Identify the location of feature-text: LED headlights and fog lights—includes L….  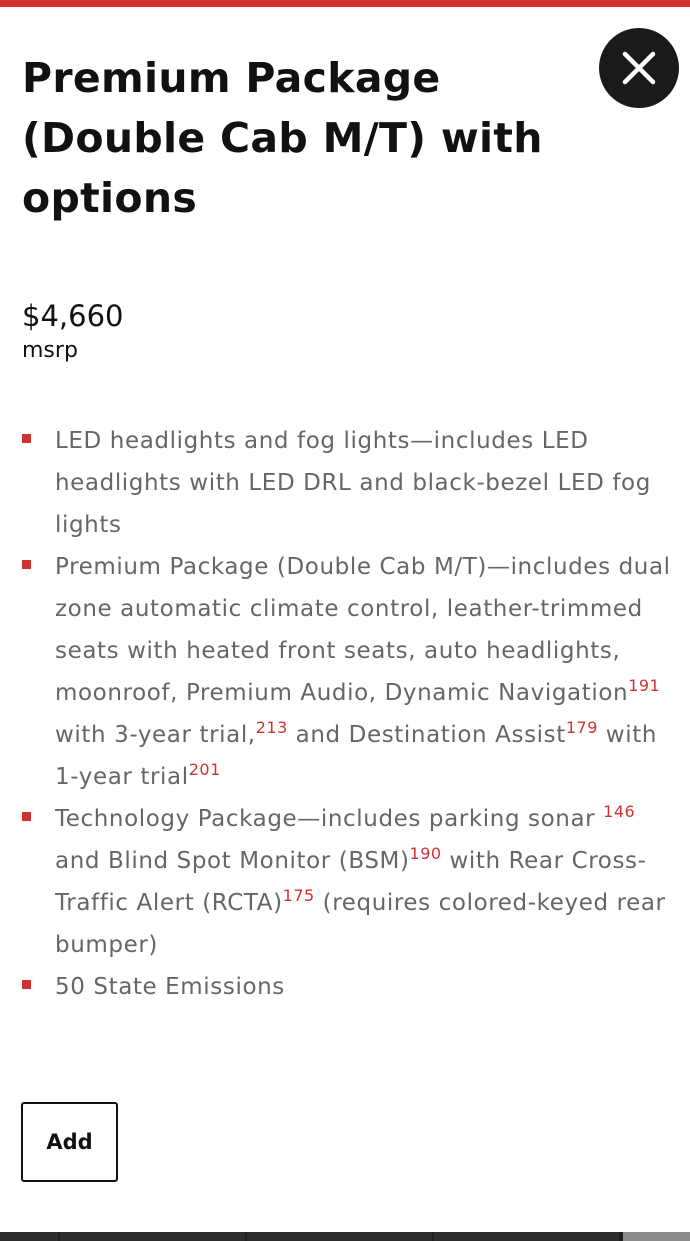
(353, 483).